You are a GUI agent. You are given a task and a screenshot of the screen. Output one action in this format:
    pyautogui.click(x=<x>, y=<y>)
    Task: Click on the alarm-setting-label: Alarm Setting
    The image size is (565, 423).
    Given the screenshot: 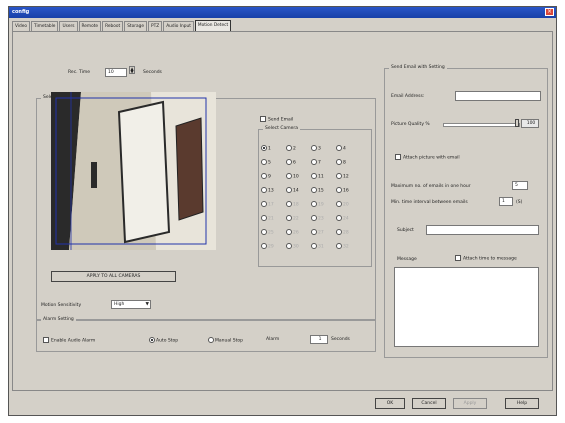 What is the action you would take?
    pyautogui.click(x=58, y=319)
    